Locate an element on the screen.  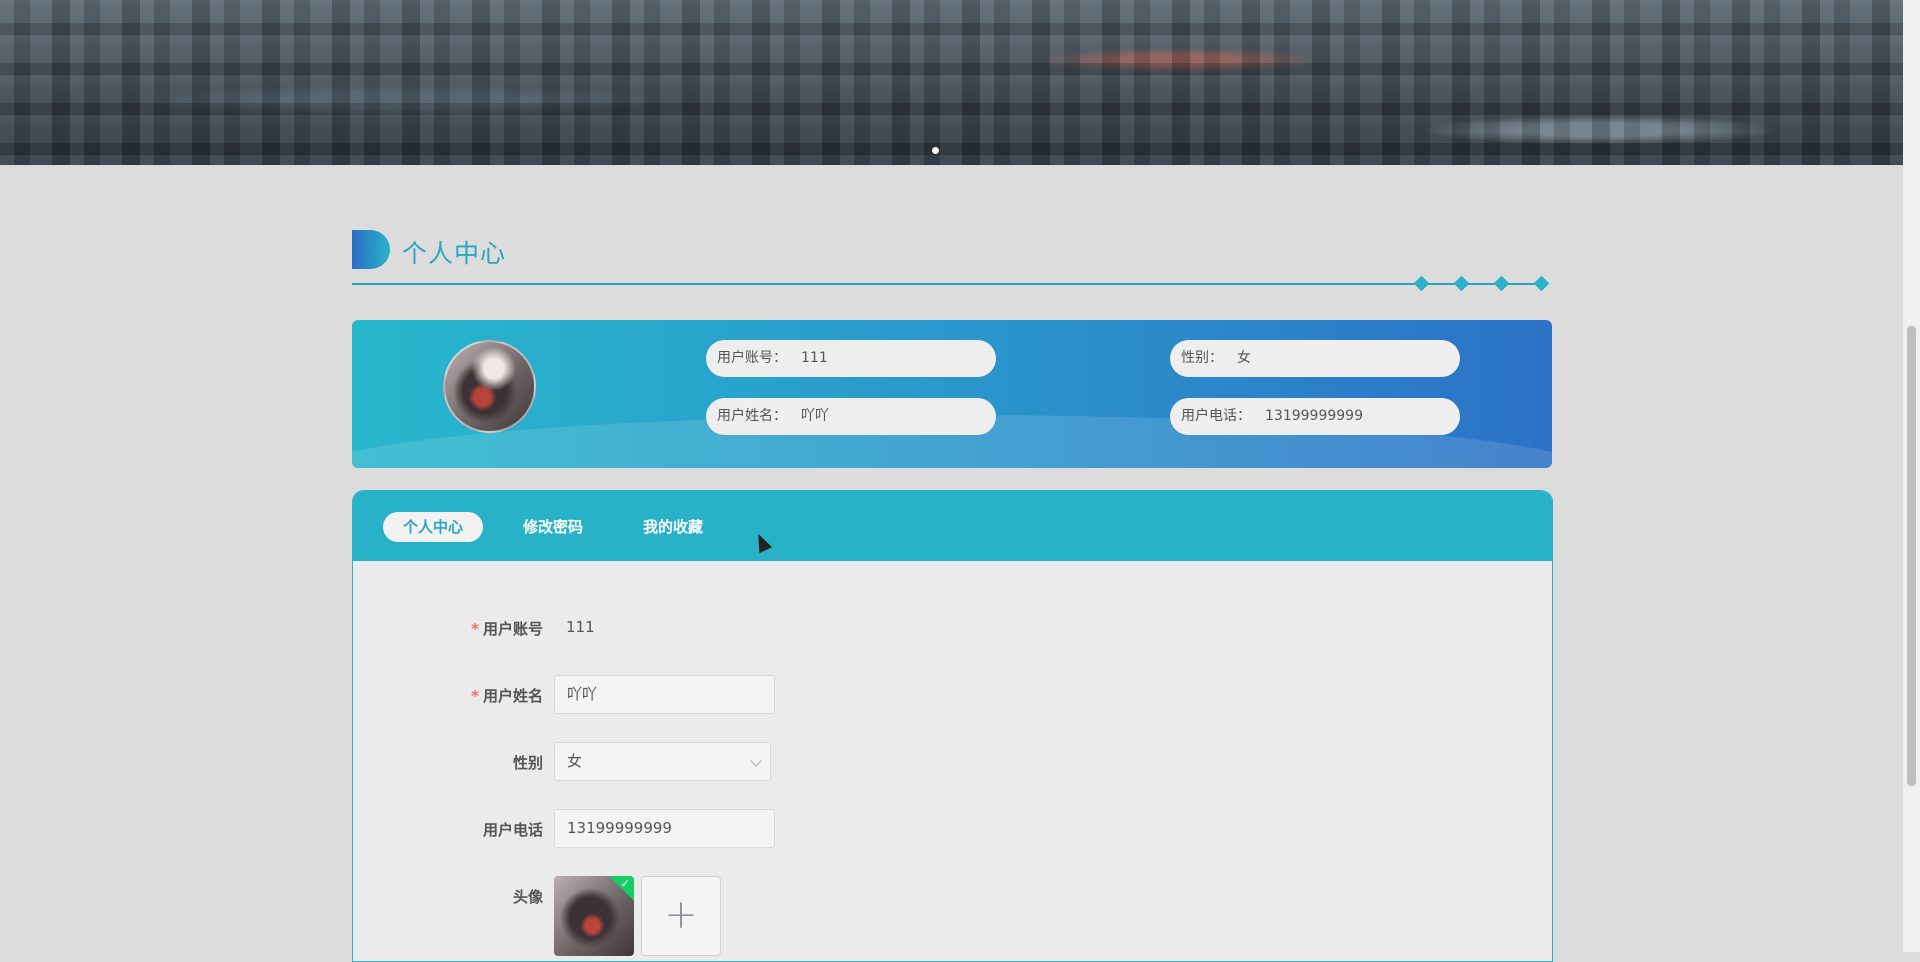
title-divider is located at coordinates (949, 284).